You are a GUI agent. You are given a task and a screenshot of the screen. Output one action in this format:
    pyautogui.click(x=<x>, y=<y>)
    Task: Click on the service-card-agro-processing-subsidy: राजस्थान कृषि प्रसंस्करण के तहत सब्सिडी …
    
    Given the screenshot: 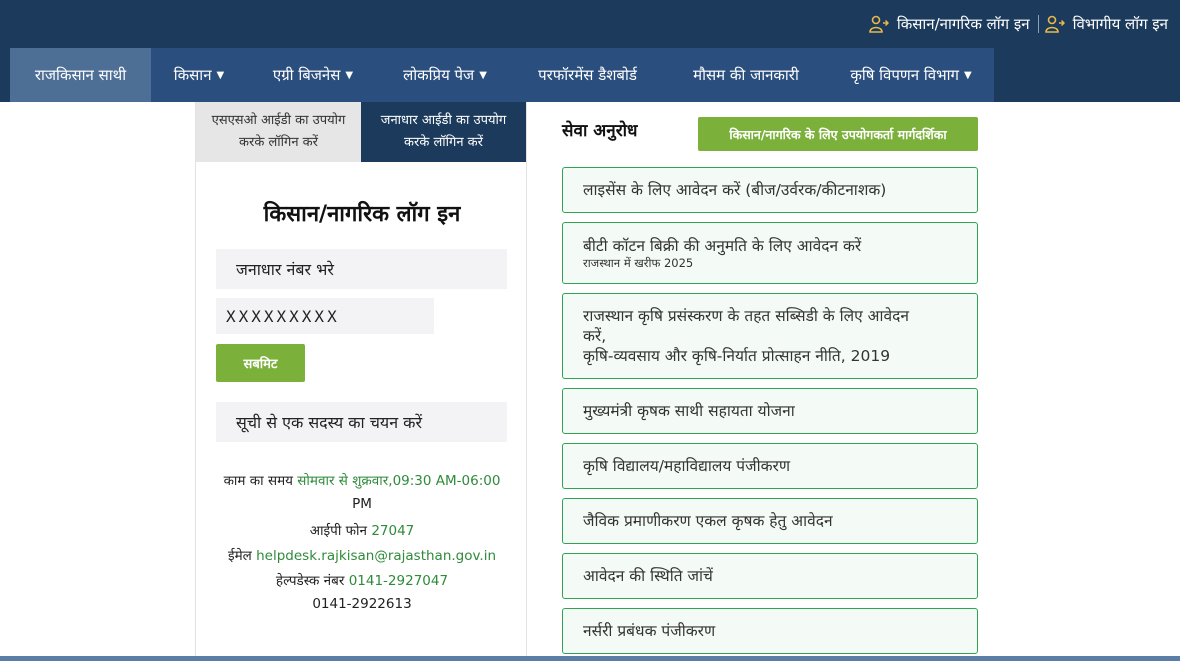 What is the action you would take?
    pyautogui.click(x=770, y=336)
    